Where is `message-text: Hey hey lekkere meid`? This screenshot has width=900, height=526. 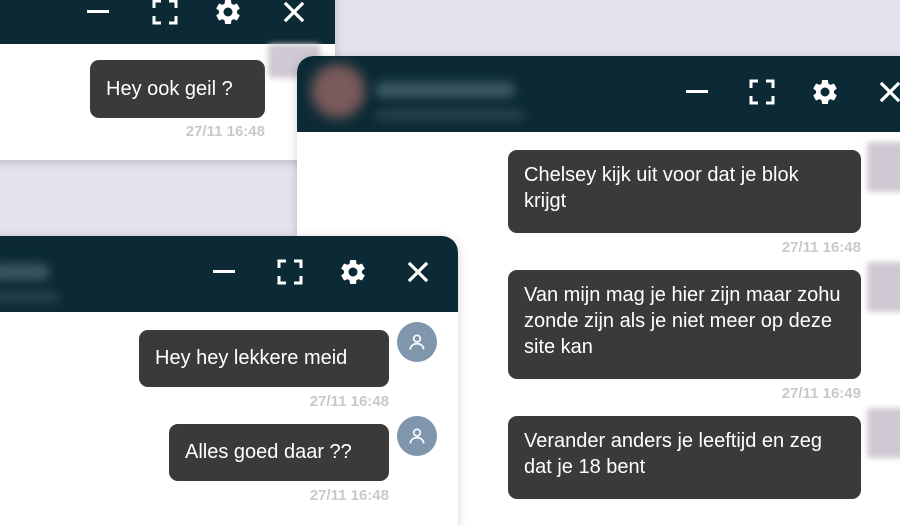 message-text: Hey hey lekkere meid is located at coordinates (251, 358).